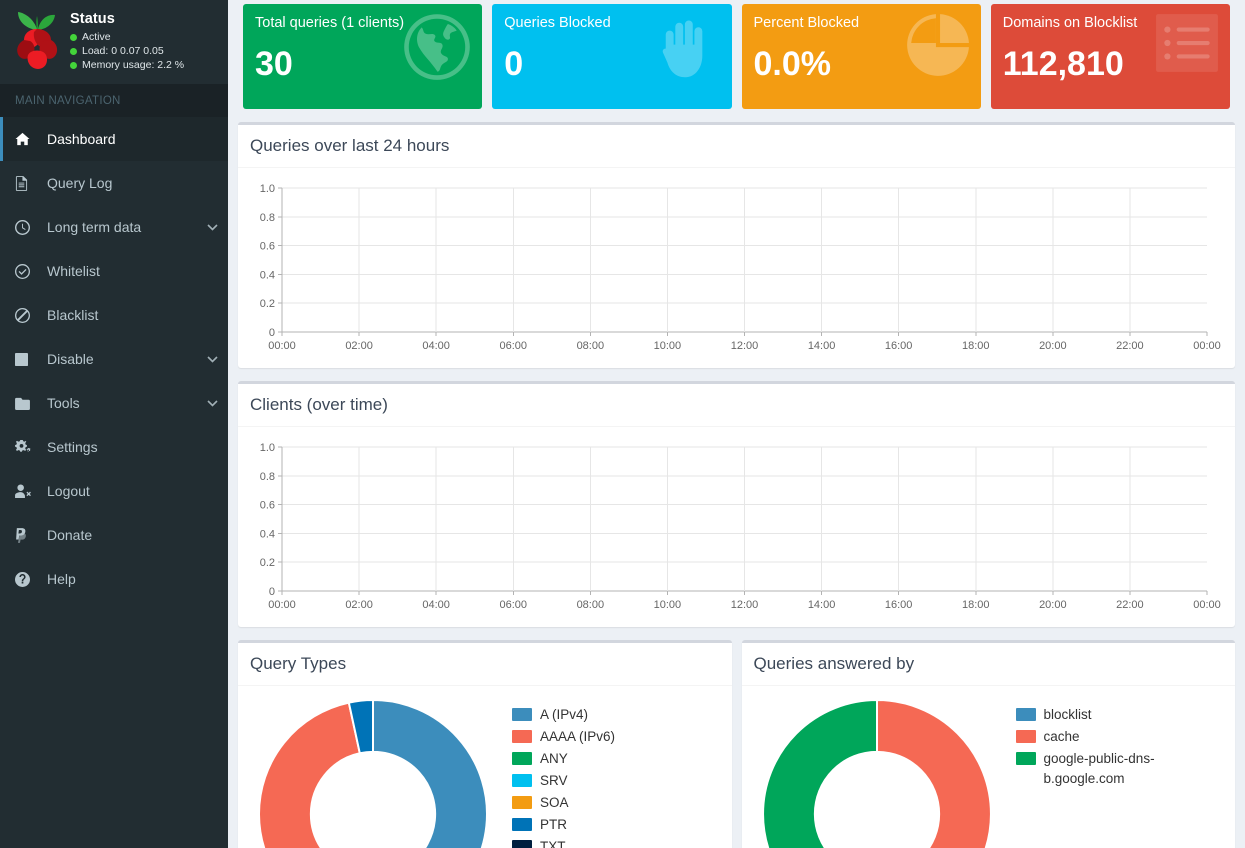 Image resolution: width=1245 pixels, height=848 pixels. What do you see at coordinates (1053, 605) in the screenshot?
I see `svg-text: 20:00` at bounding box center [1053, 605].